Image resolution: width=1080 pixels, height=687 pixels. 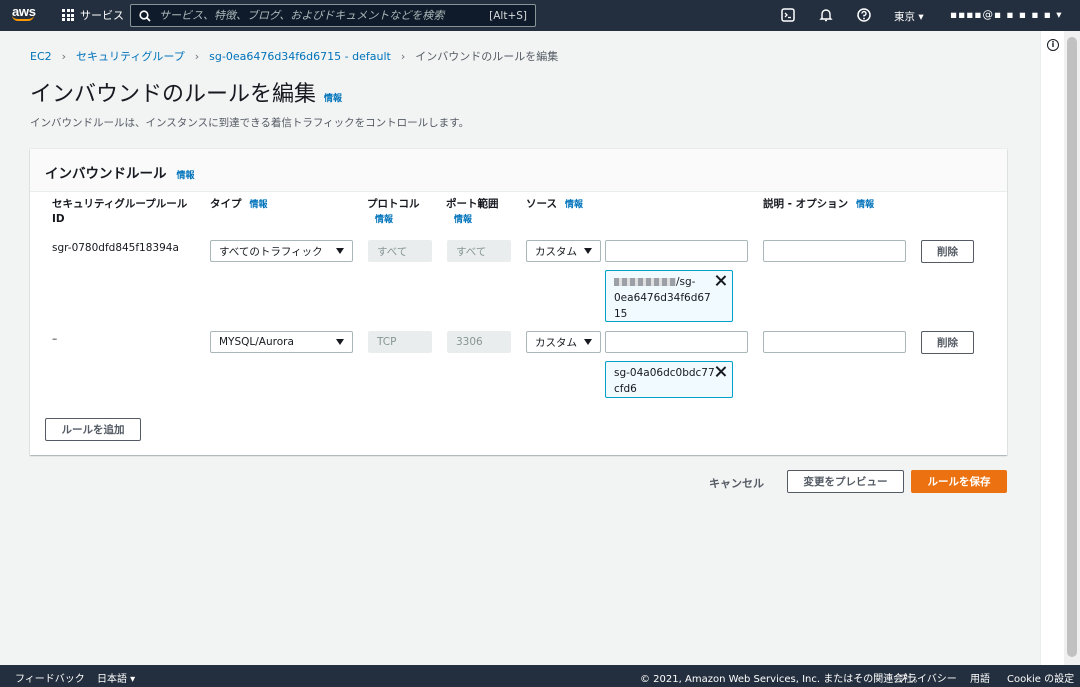 I want to click on type-select: すべてのトラフィック, so click(x=281, y=251).